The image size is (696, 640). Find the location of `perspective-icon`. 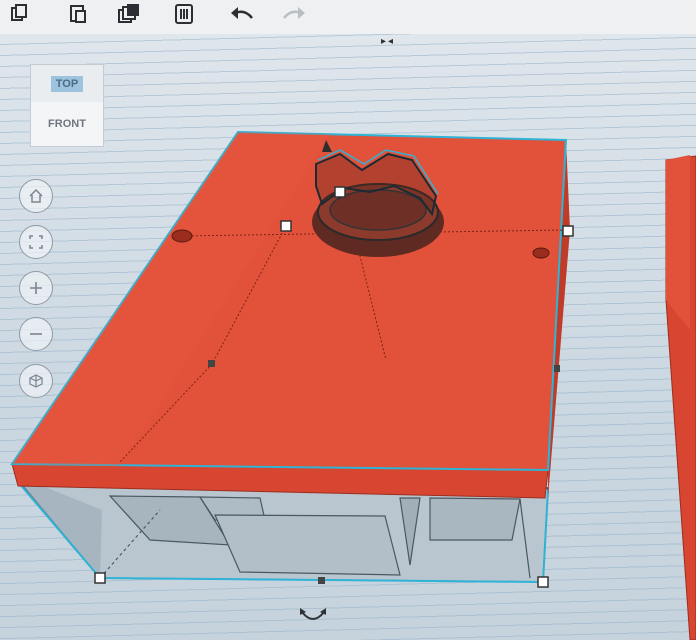

perspective-icon is located at coordinates (36, 381).